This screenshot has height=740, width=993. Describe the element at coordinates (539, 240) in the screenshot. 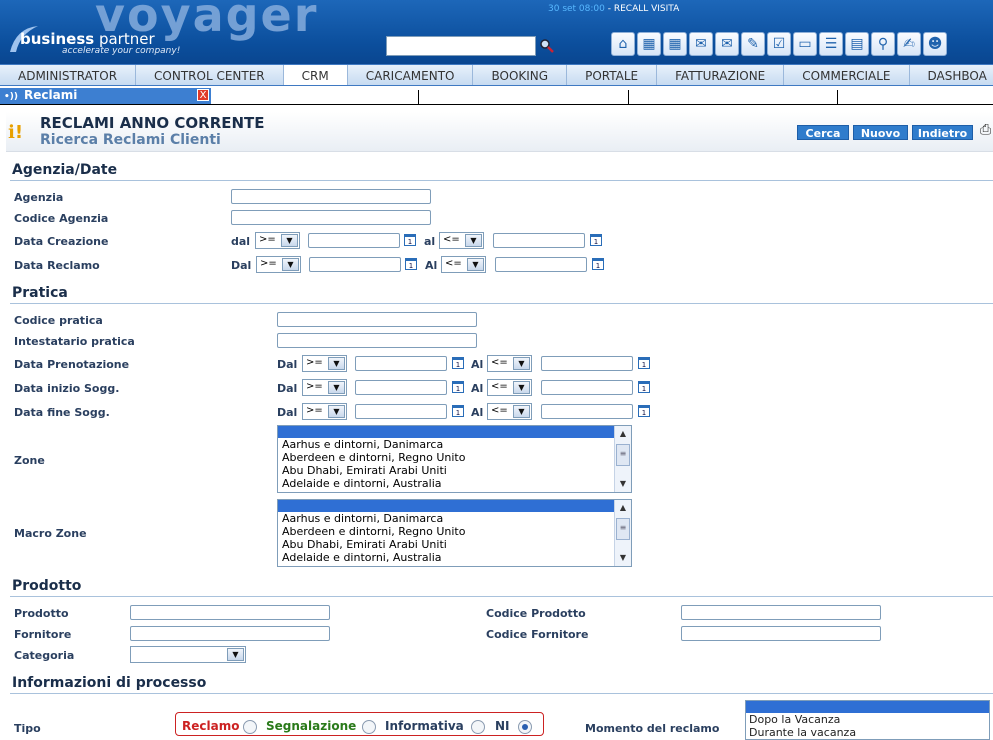

I see `data-creazione-to-input` at that location.